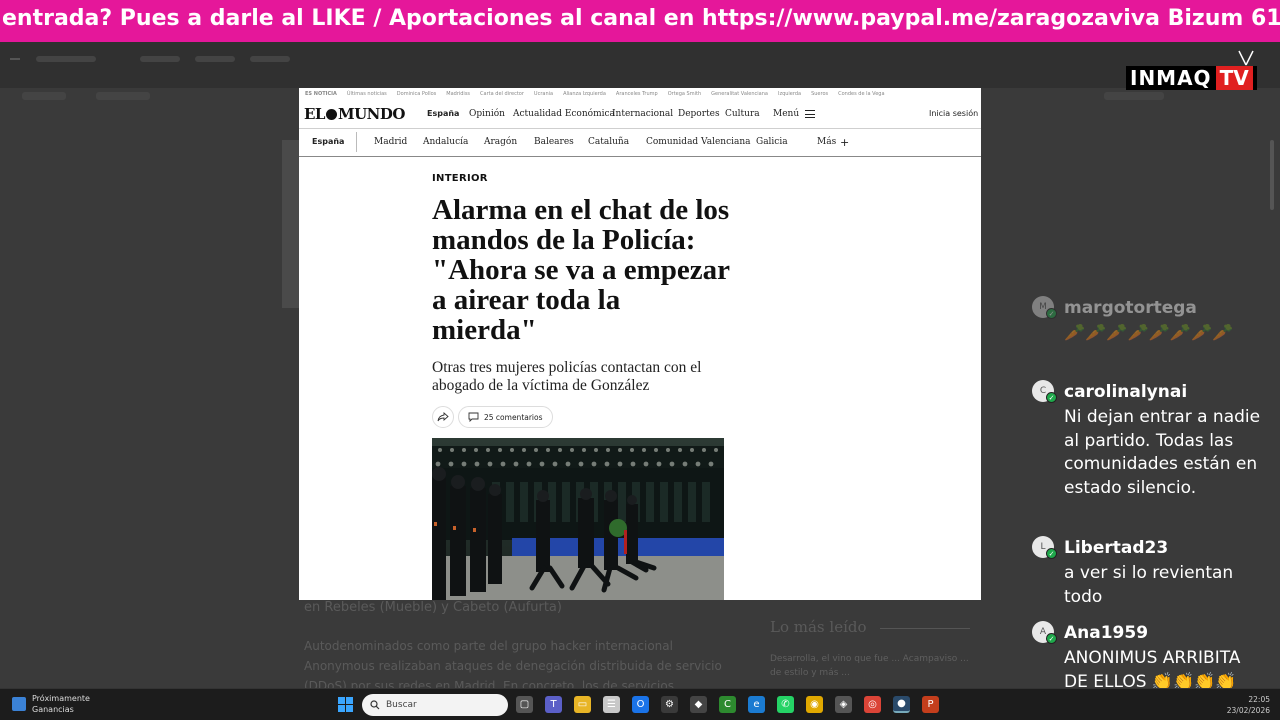 The width and height of the screenshot is (1280, 720). Describe the element at coordinates (742, 114) in the screenshot. I see `nav-cultura: Cultura` at that location.